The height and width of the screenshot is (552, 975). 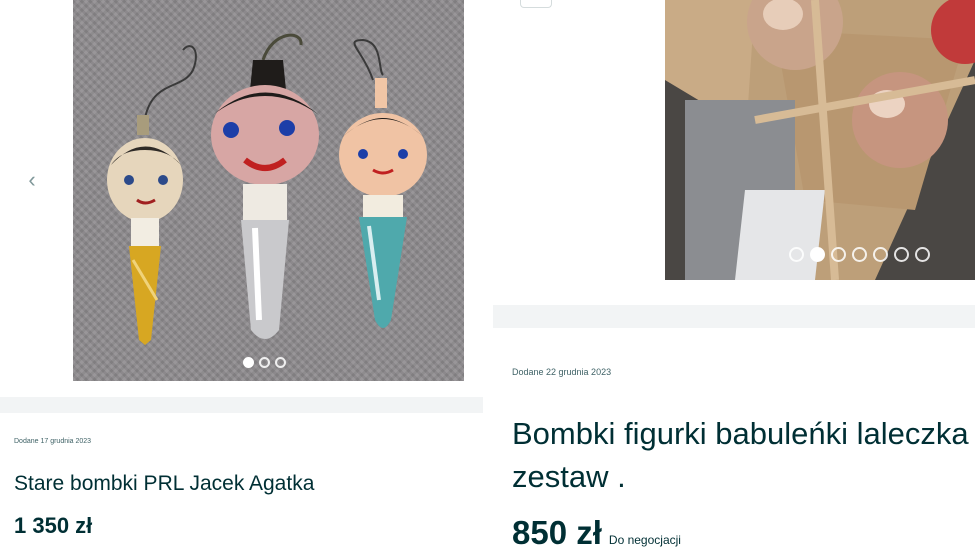 I want to click on back-button, so click(x=536, y=4).